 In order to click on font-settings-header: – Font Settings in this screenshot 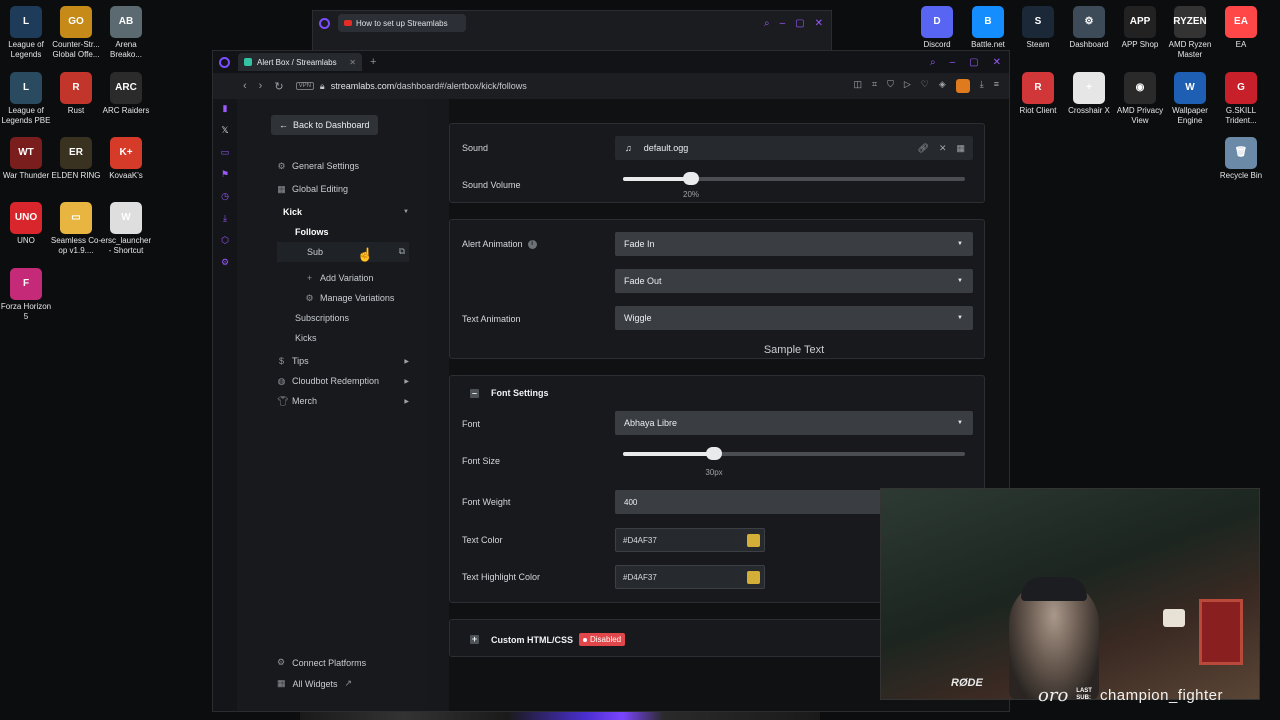, I will do `click(509, 393)`.